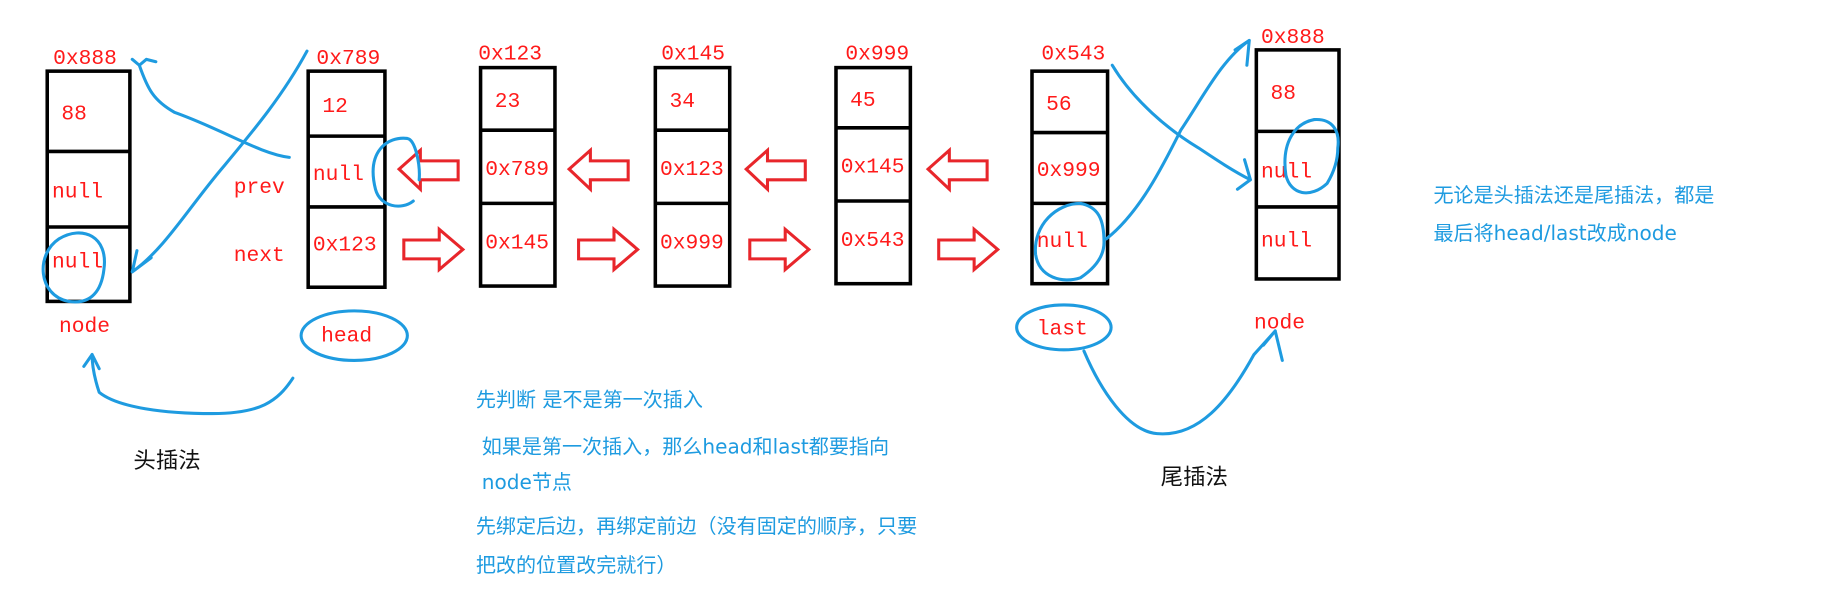 The image size is (1842, 591). I want to click on list-node: 0x145 34 0x123 0x999, so click(692, 165).